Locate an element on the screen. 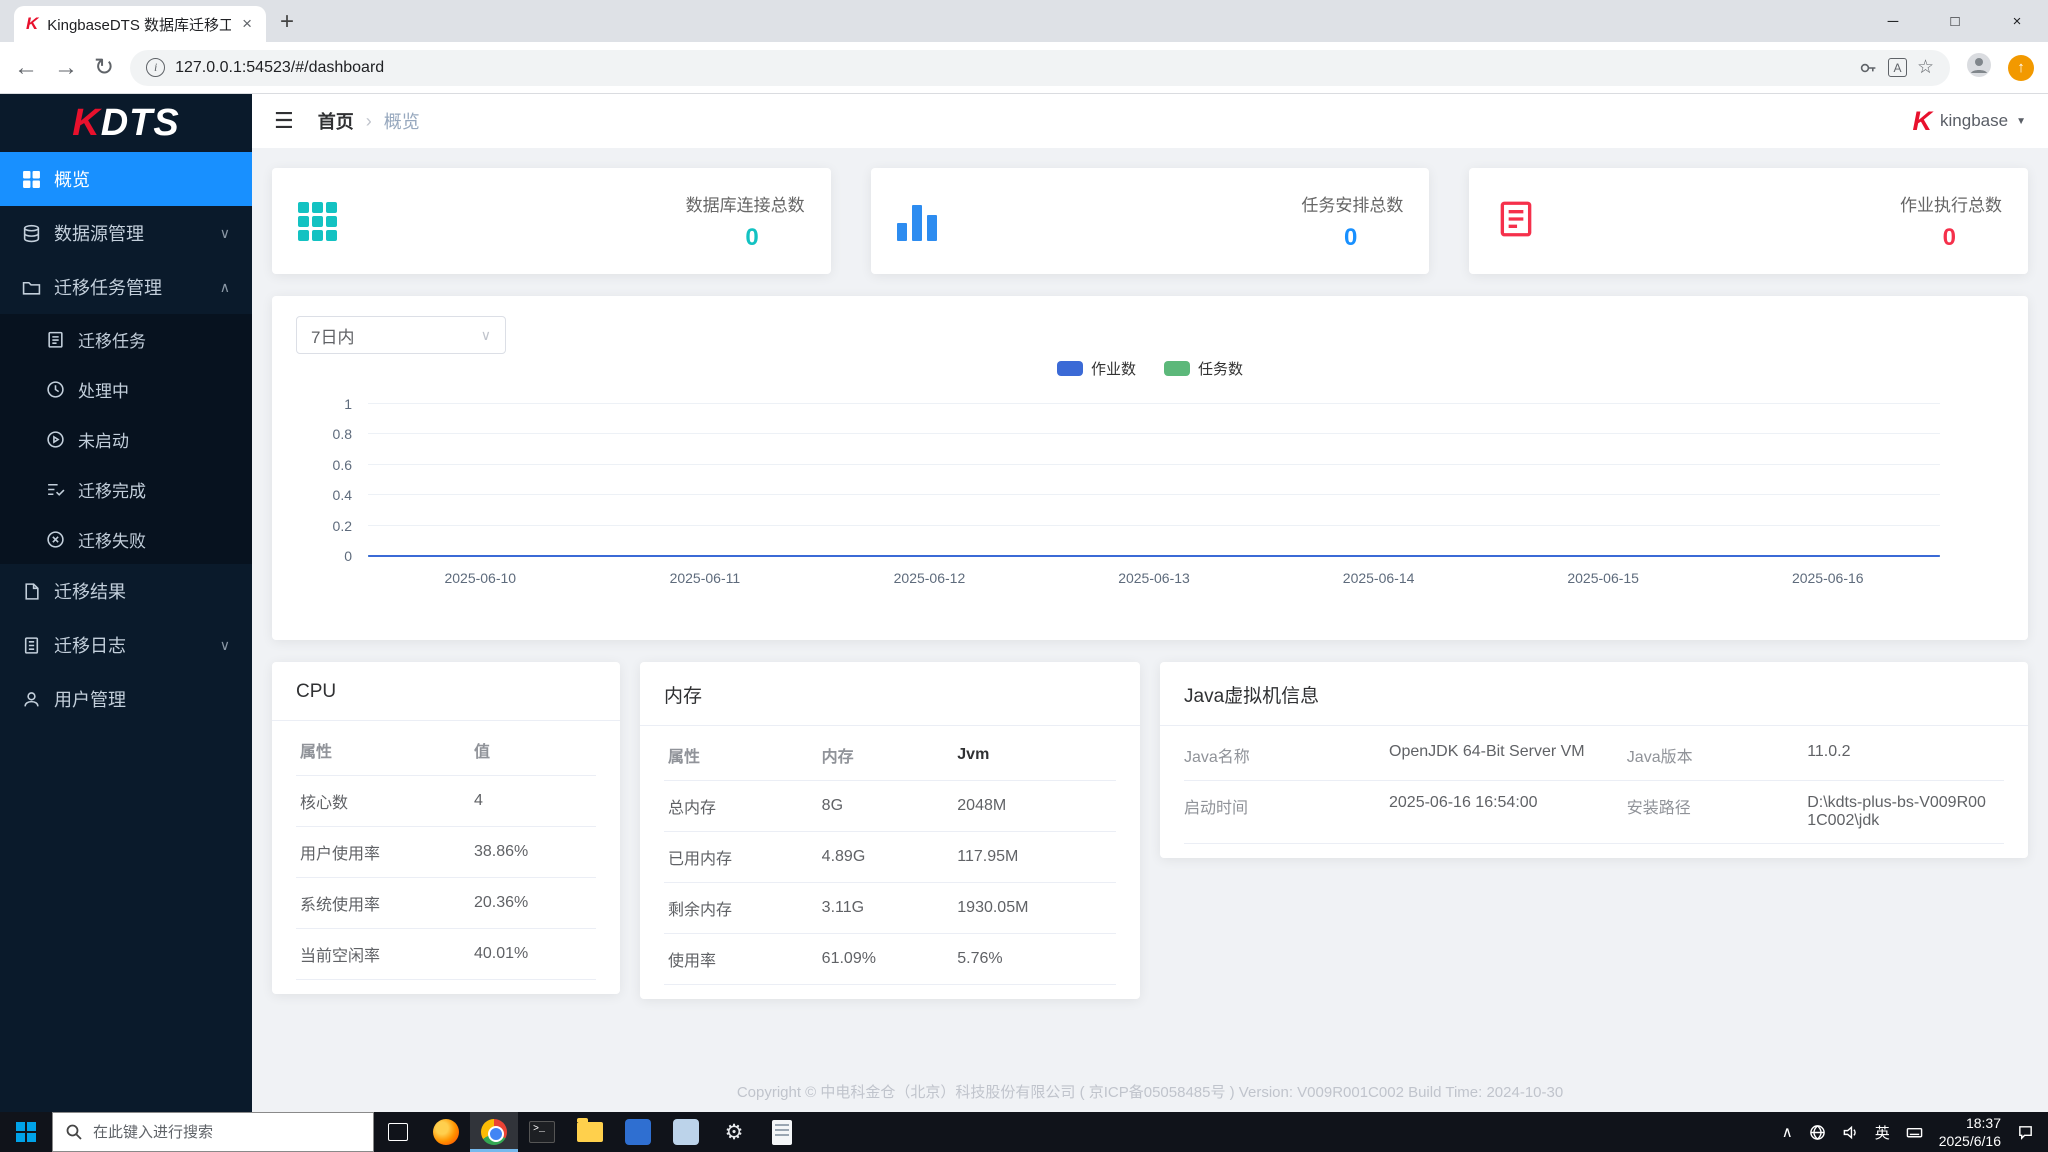 The width and height of the screenshot is (2048, 1152). cell-value: 61.09% is located at coordinates (885, 959).